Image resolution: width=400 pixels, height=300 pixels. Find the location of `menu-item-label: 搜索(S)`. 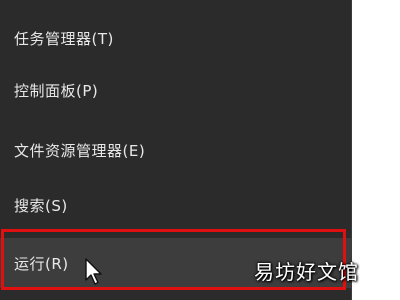

menu-item-label: 搜索(S) is located at coordinates (41, 205).